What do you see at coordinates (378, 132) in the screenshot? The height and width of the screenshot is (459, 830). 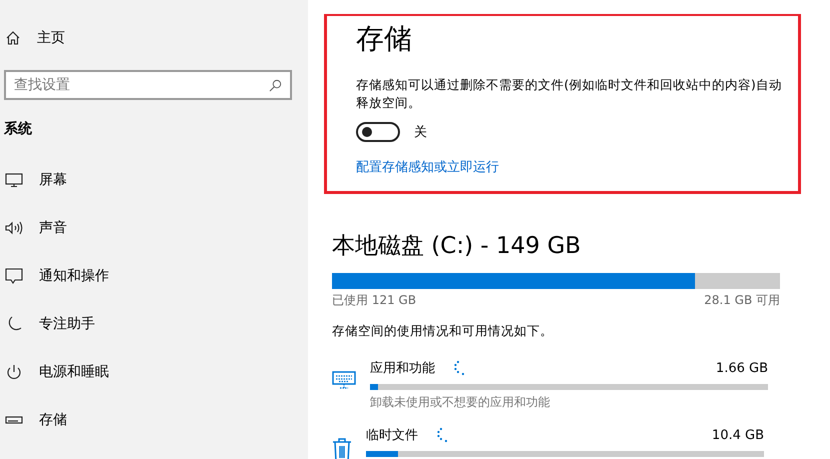 I see `toggle-switch` at bounding box center [378, 132].